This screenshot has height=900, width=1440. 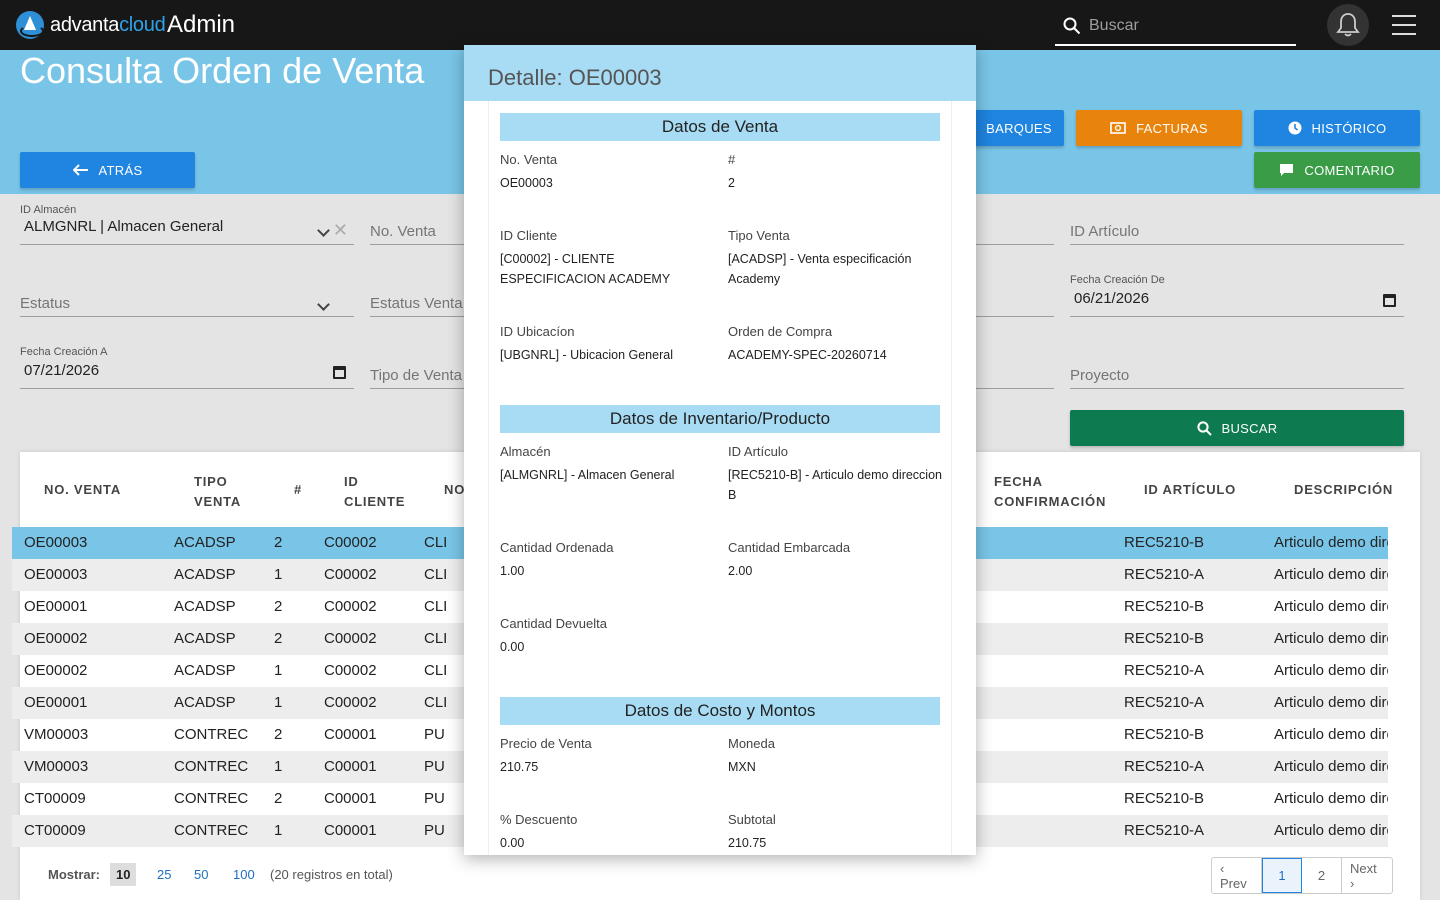 I want to click on orden-compra-value: ACADEMY-SPEC-20260714, so click(x=807, y=355).